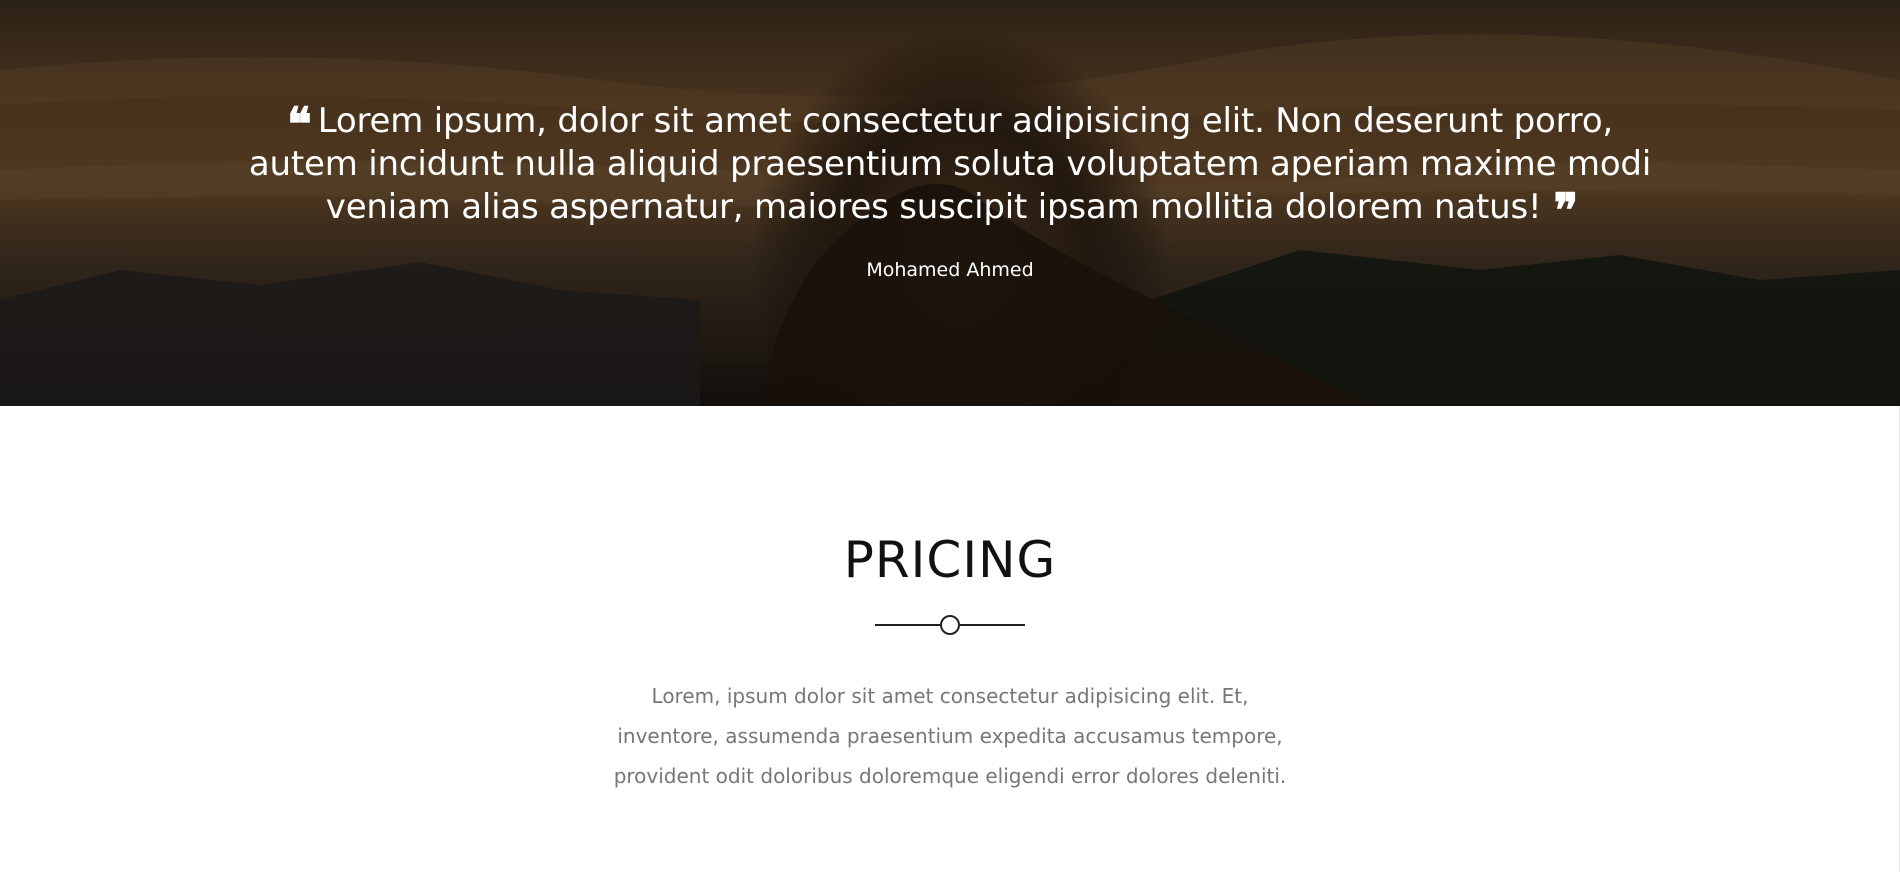 The height and width of the screenshot is (872, 1900). Describe the element at coordinates (950, 270) in the screenshot. I see `testimonial-author: Mohamed Ahmed` at that location.